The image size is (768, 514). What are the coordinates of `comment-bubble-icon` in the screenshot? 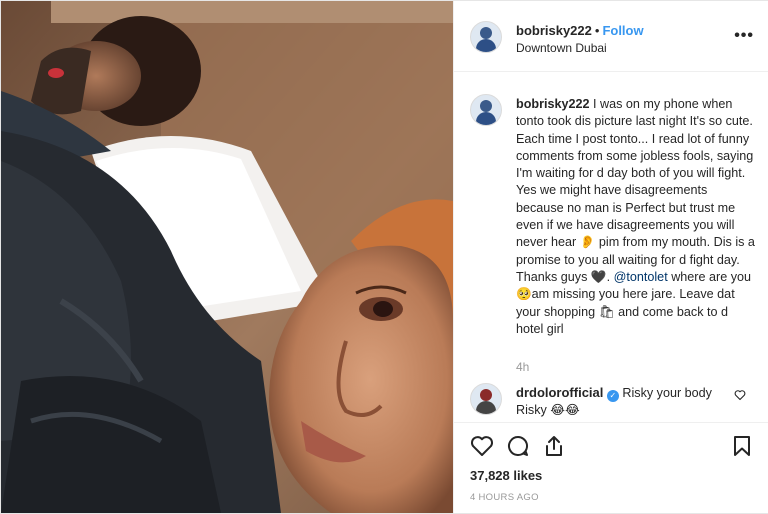 It's located at (518, 446).